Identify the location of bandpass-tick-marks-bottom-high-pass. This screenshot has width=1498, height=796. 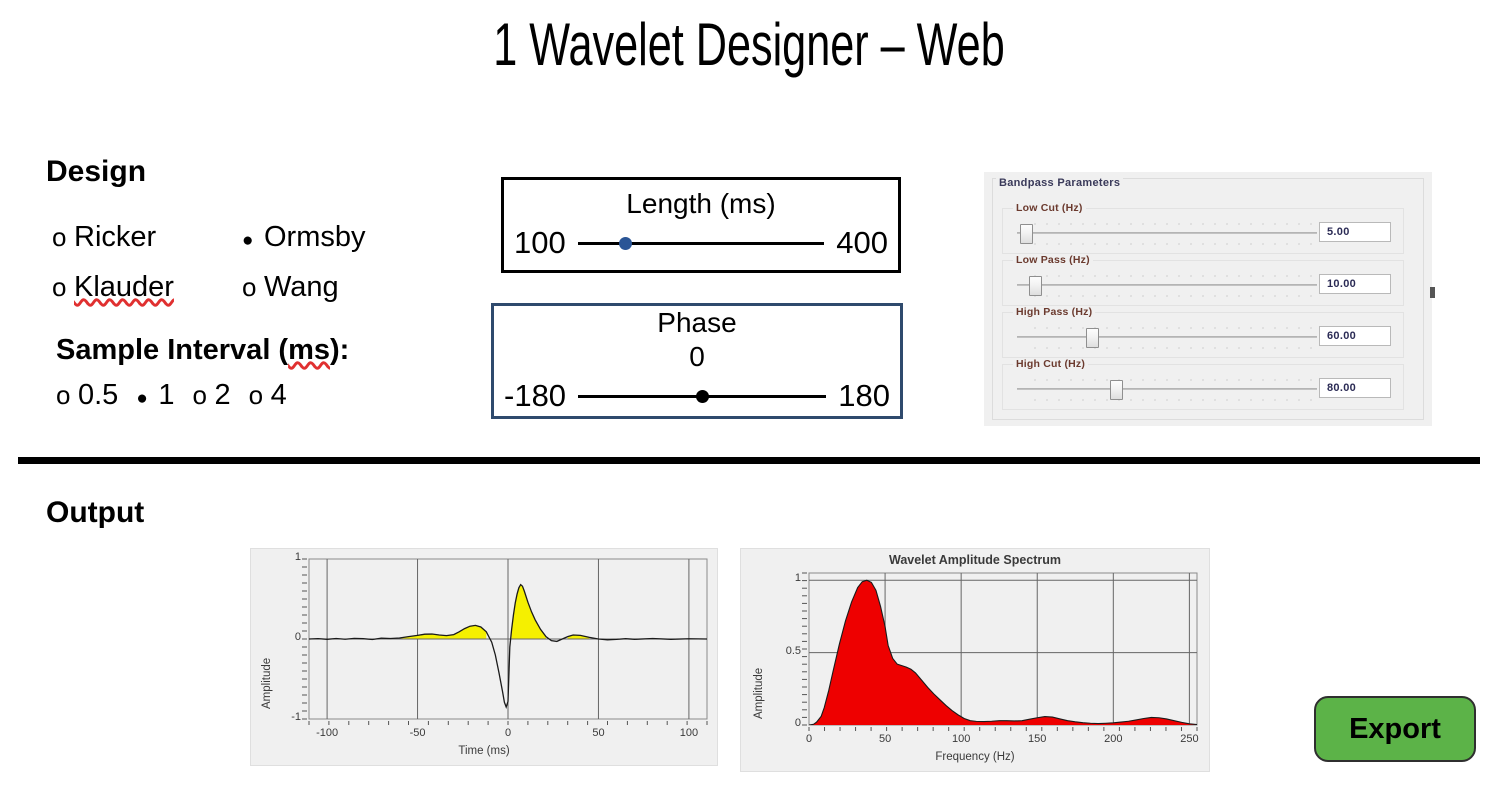
(1171, 347).